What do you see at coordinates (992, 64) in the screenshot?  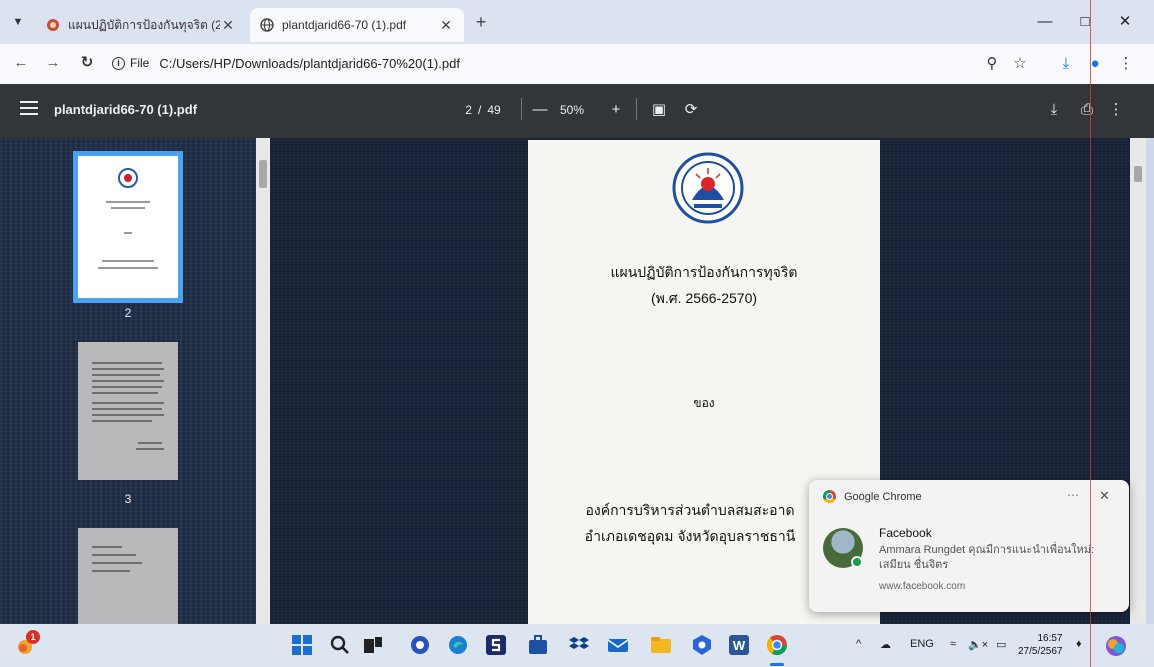 I see `zoom-magnifier-icon: ⚲` at bounding box center [992, 64].